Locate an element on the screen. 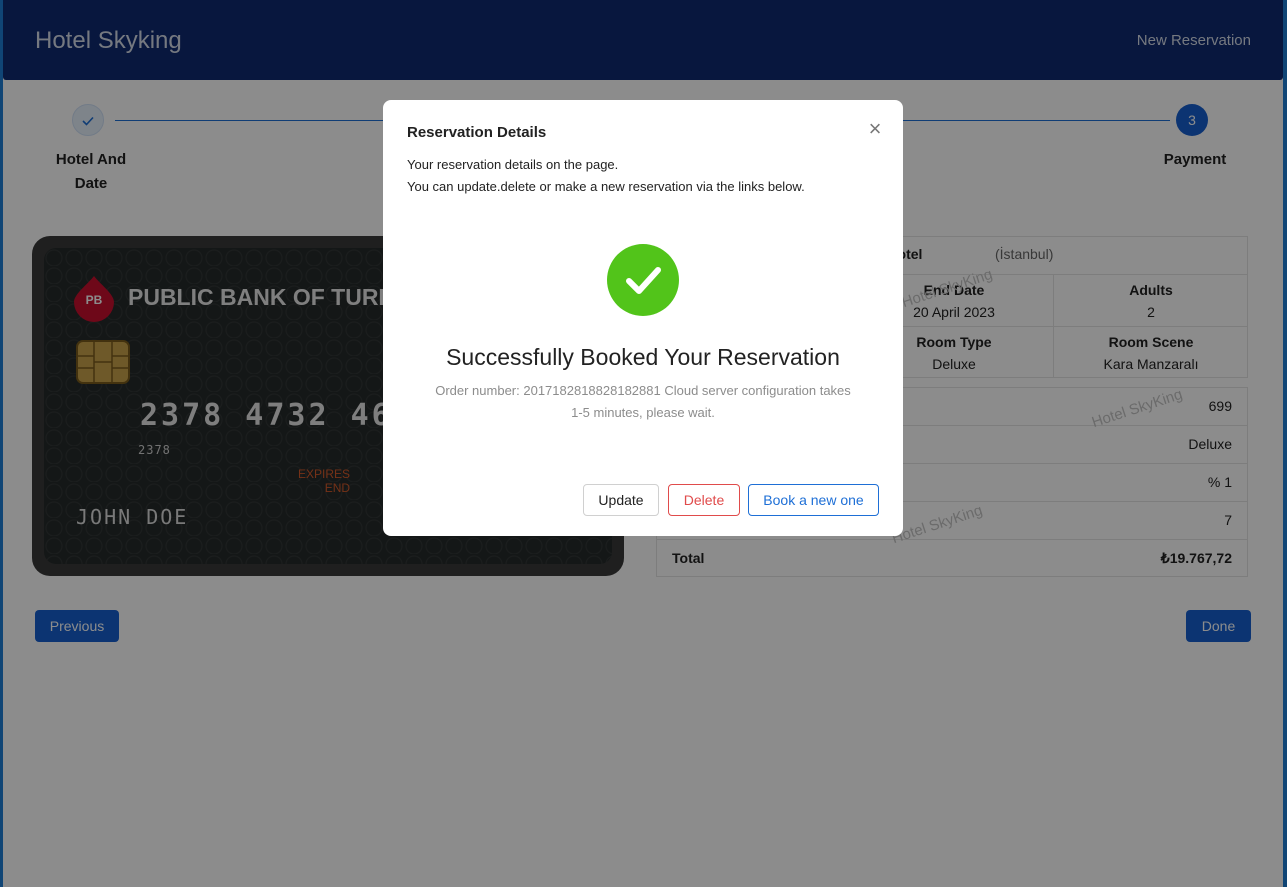  delete-button: Delete is located at coordinates (704, 500).